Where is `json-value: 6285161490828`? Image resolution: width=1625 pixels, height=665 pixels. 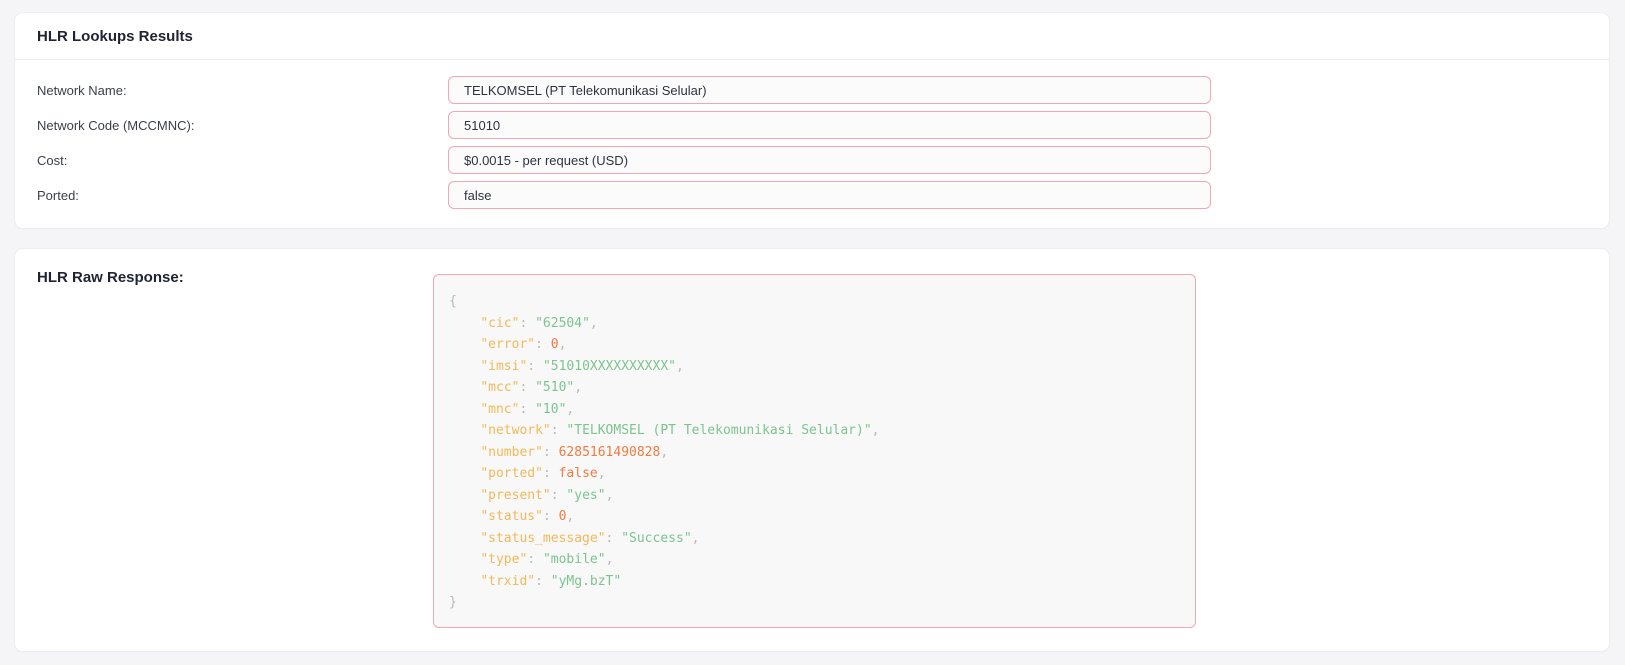 json-value: 6285161490828 is located at coordinates (609, 452).